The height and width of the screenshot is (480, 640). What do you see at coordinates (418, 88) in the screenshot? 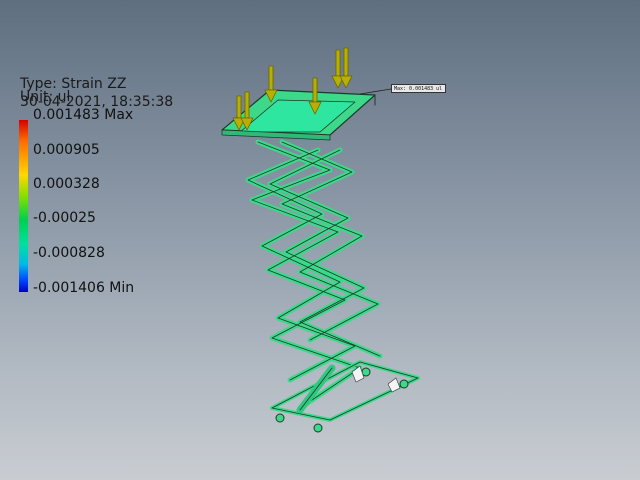
I see `max-value-probe-label: Max: 0.001483 ul` at bounding box center [418, 88].